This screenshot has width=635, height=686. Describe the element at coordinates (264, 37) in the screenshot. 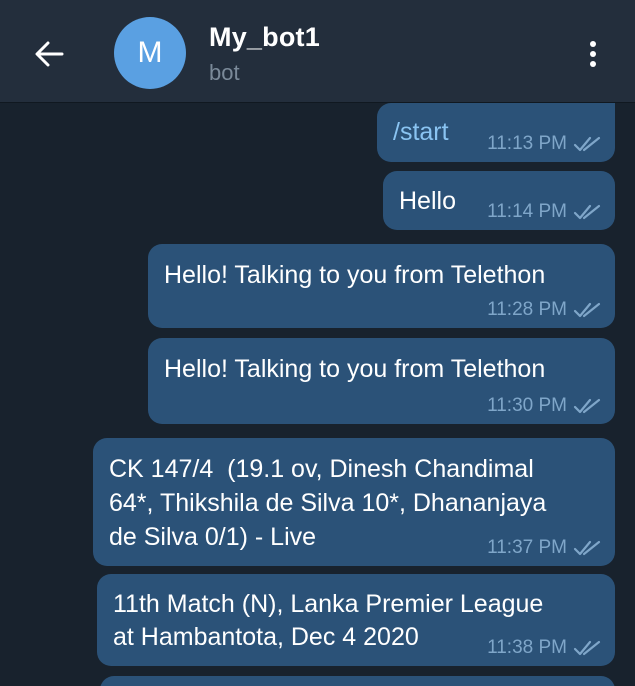

I see `chat-title: My_bot1` at that location.